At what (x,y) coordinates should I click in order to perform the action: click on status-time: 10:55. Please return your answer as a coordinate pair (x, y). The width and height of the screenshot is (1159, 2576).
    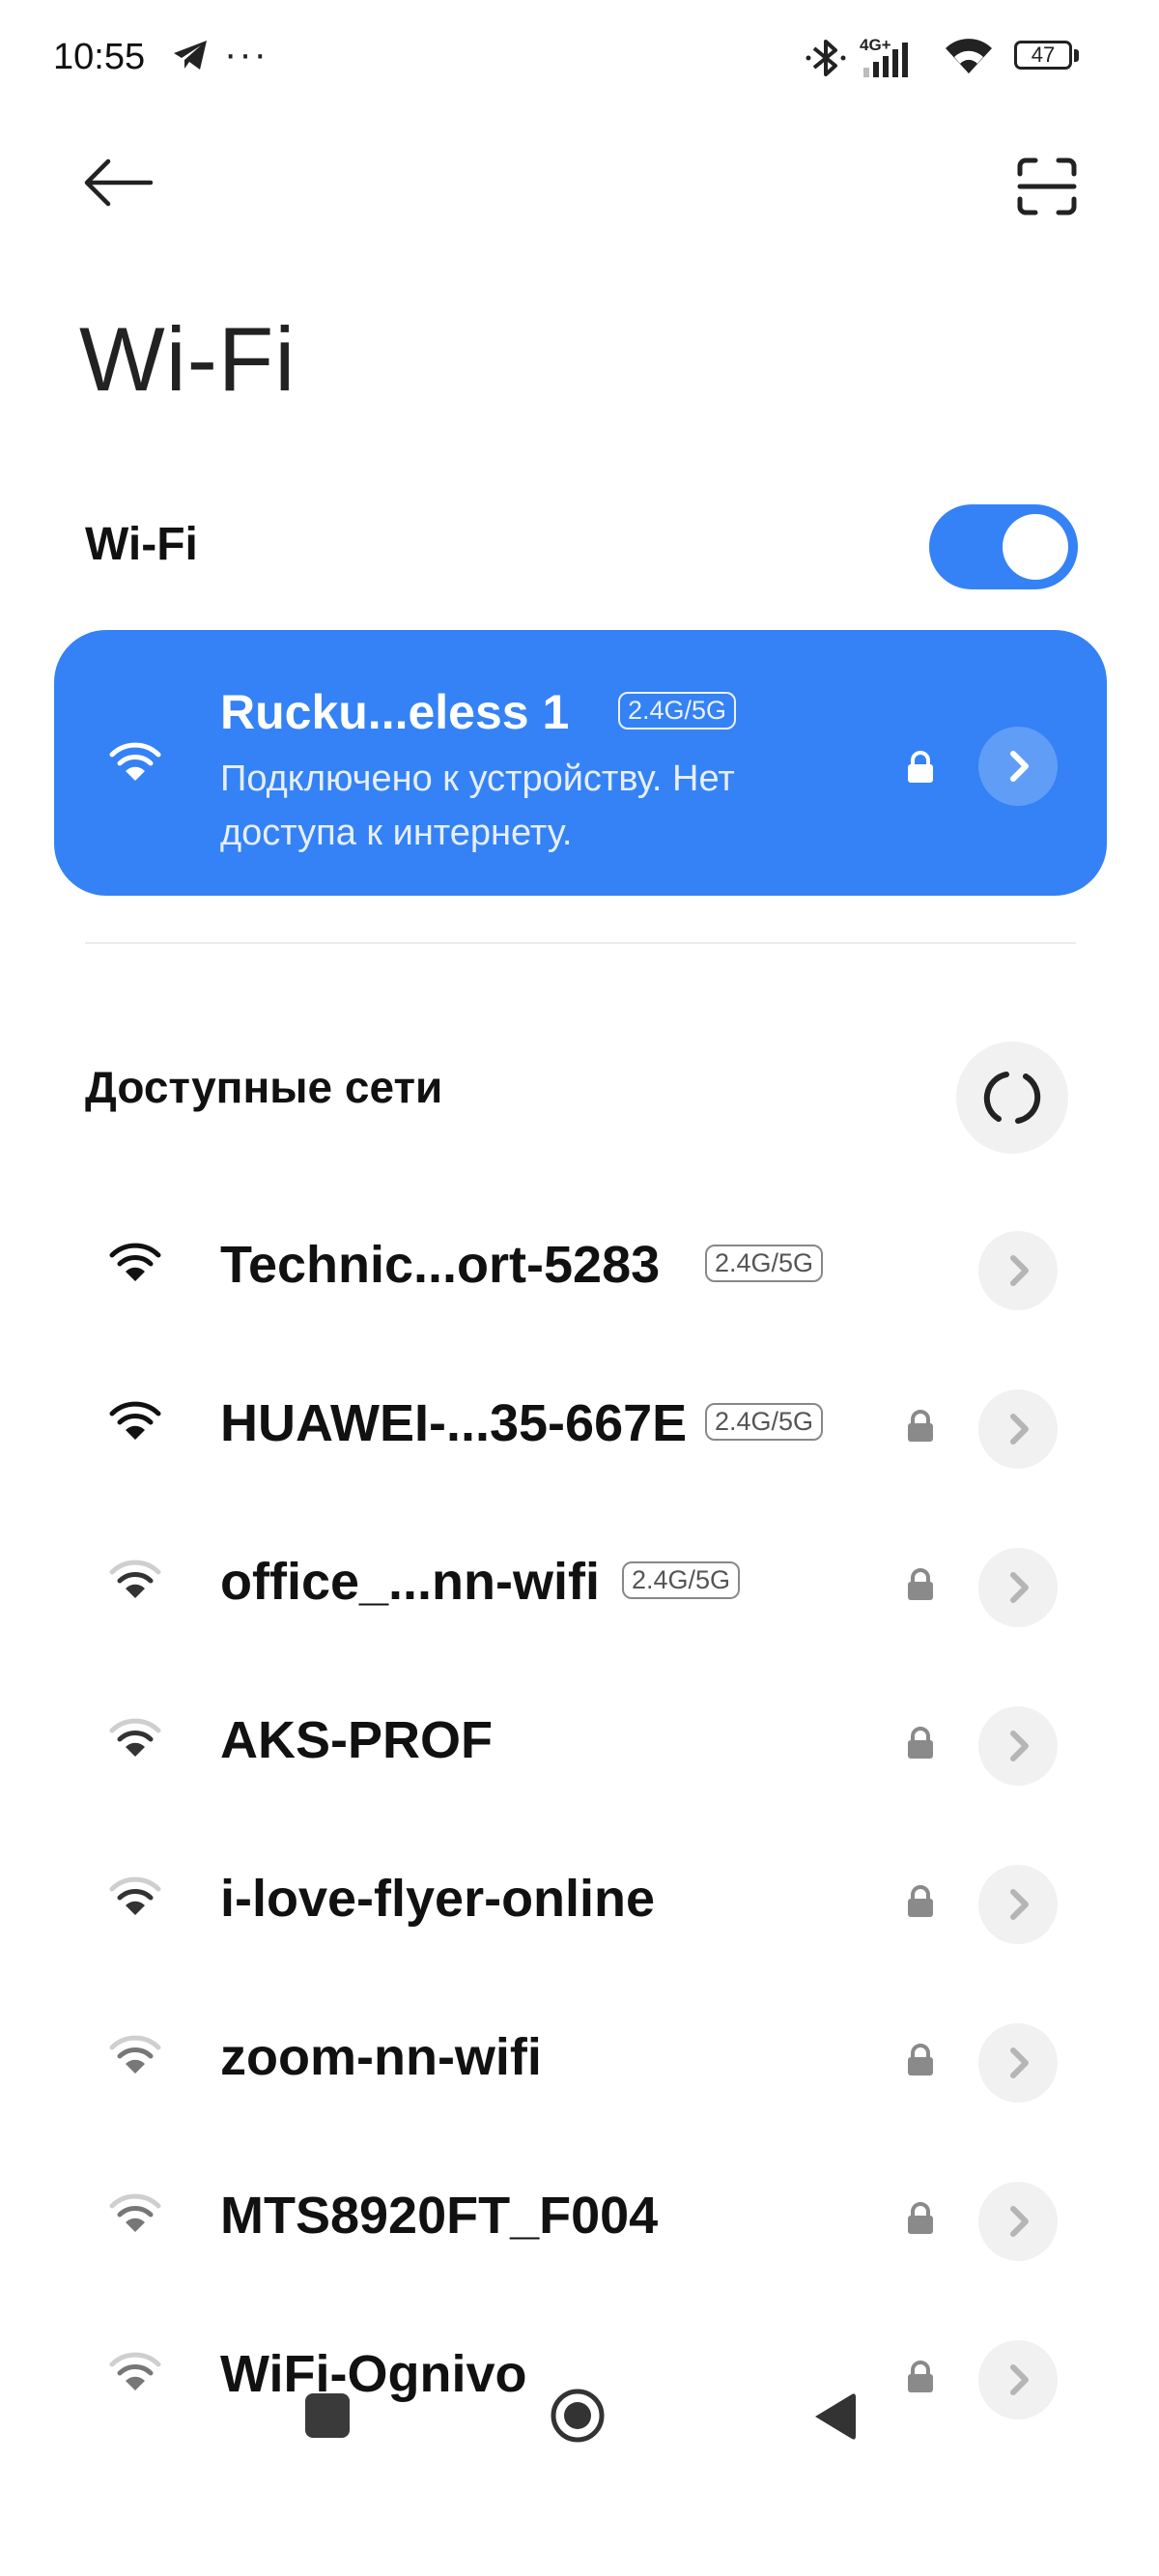
    Looking at the image, I should click on (99, 57).